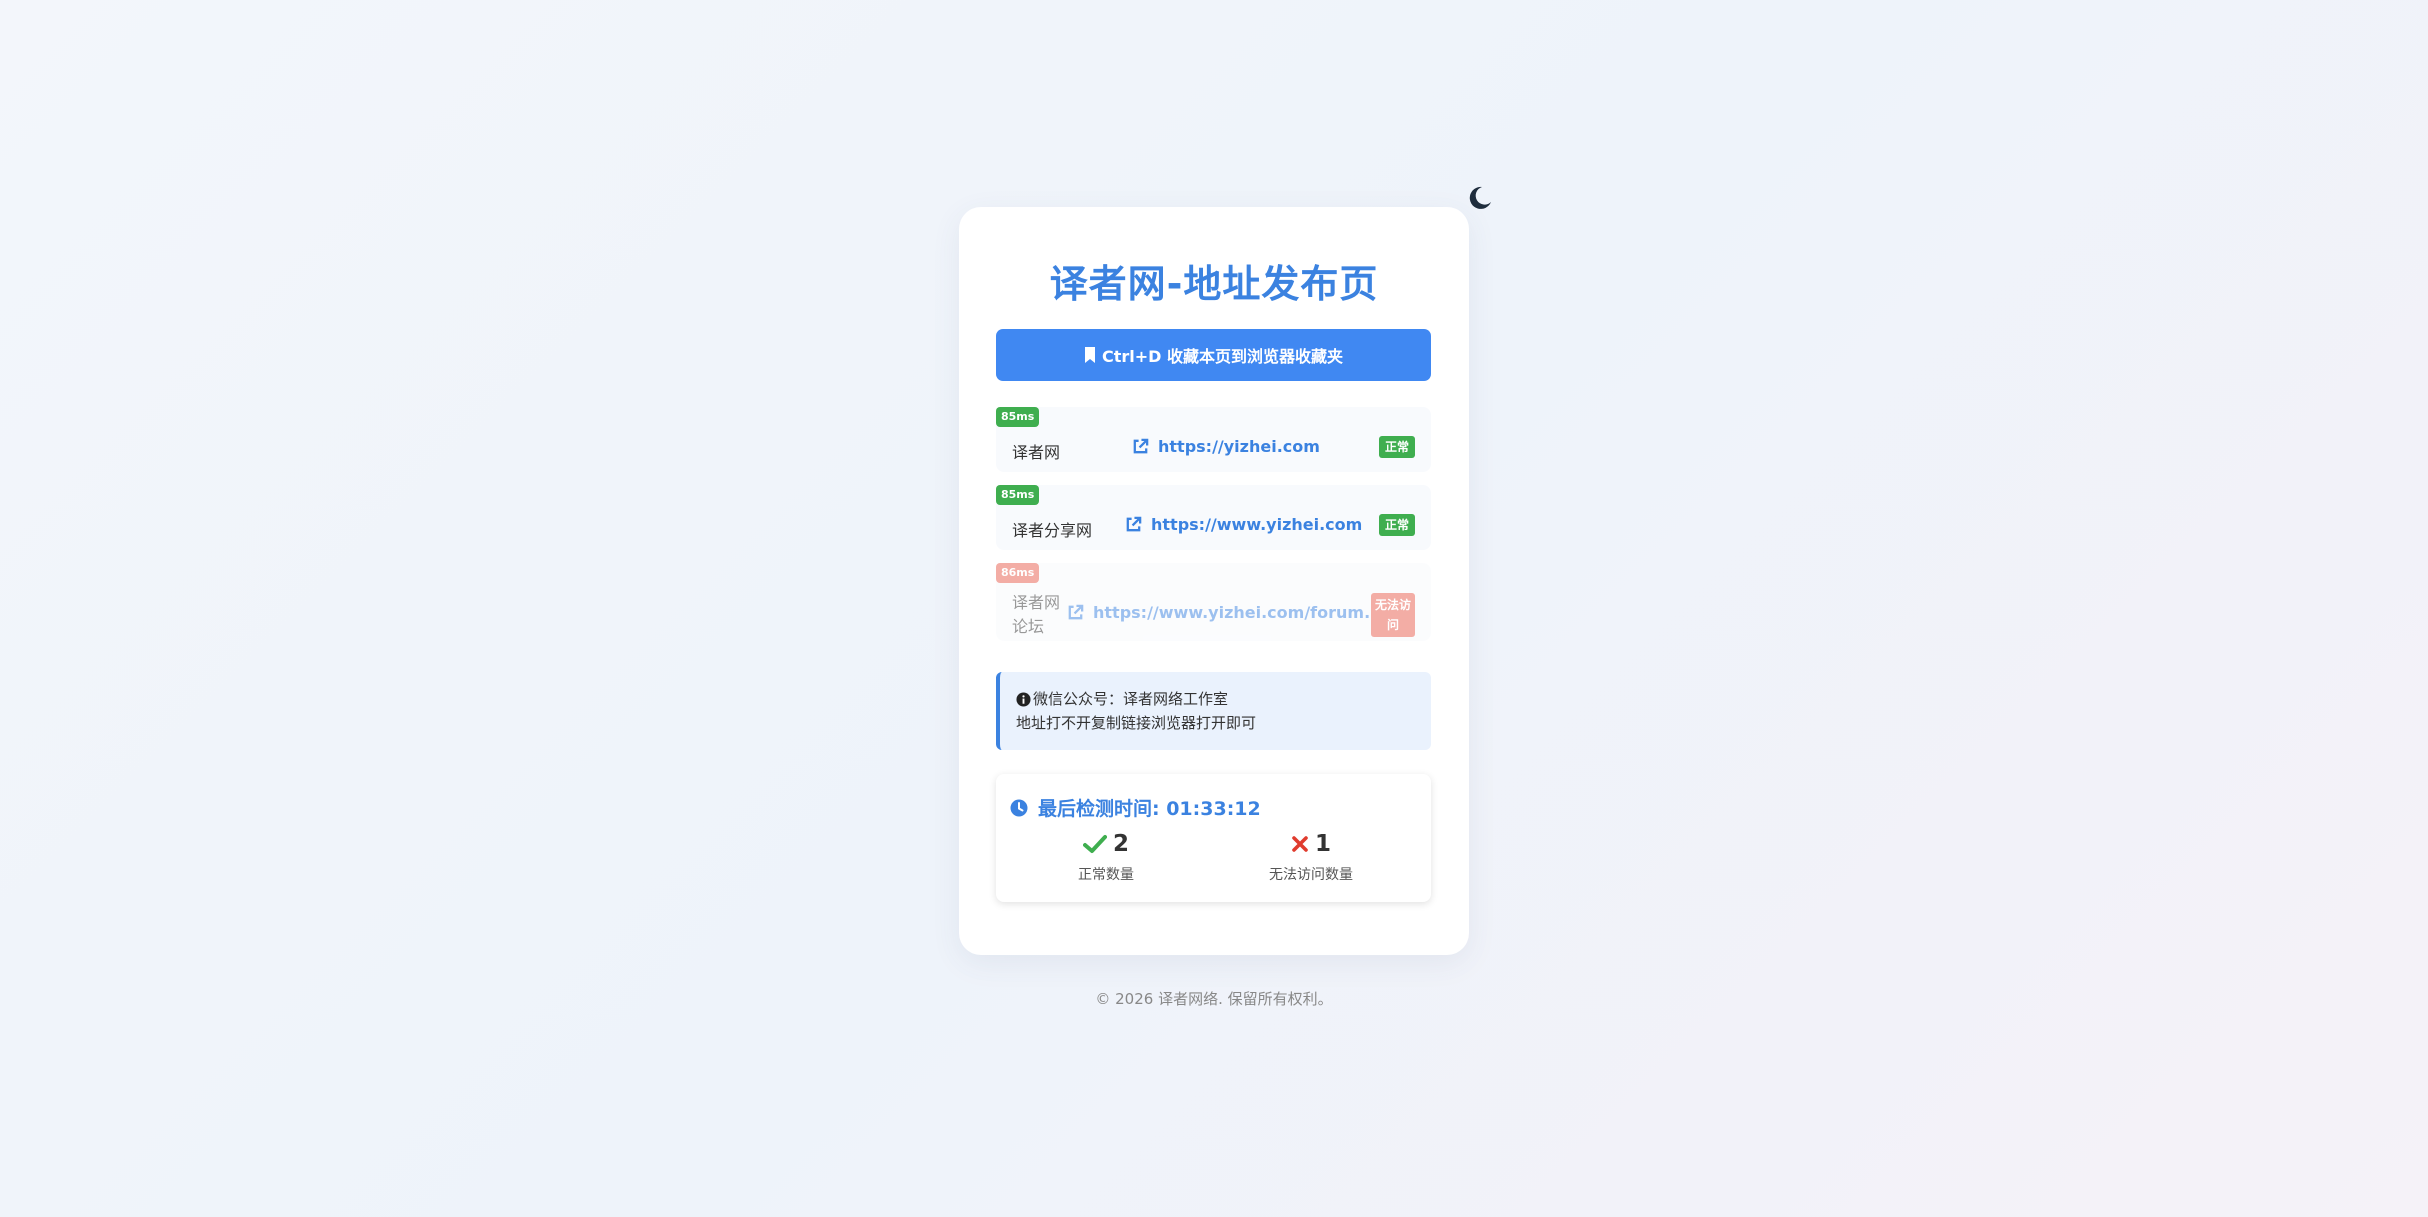 This screenshot has height=1217, width=2428. What do you see at coordinates (1094, 844) in the screenshot?
I see `check-icon` at bounding box center [1094, 844].